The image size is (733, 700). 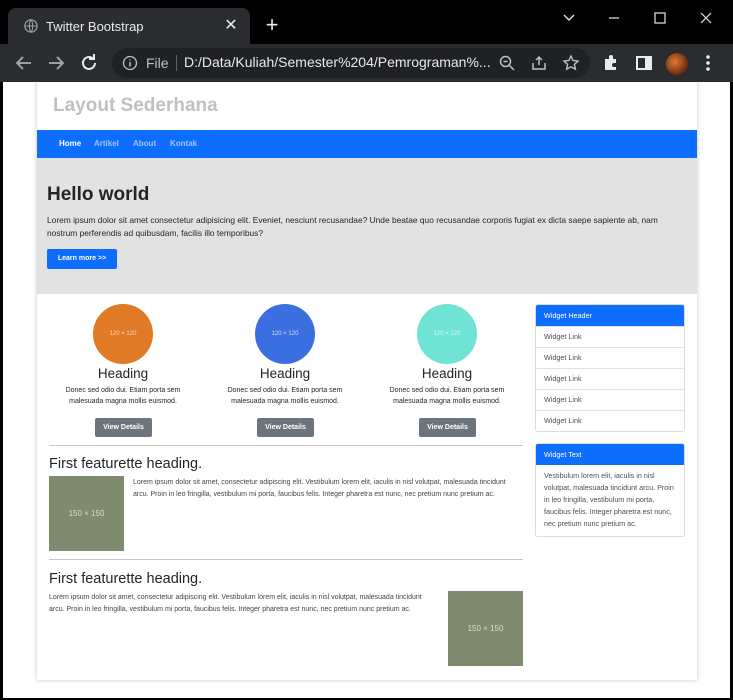 I want to click on zoom-icon, so click(x=507, y=63).